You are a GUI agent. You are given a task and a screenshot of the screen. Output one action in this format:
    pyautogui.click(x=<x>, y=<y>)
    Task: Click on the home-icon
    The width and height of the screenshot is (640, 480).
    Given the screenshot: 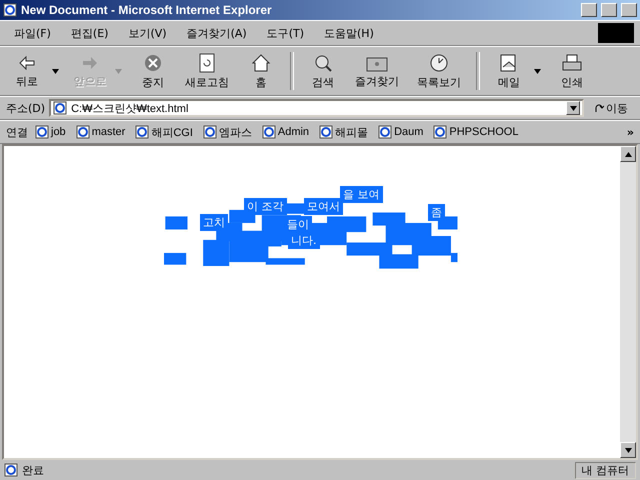 What is the action you would take?
    pyautogui.click(x=261, y=62)
    